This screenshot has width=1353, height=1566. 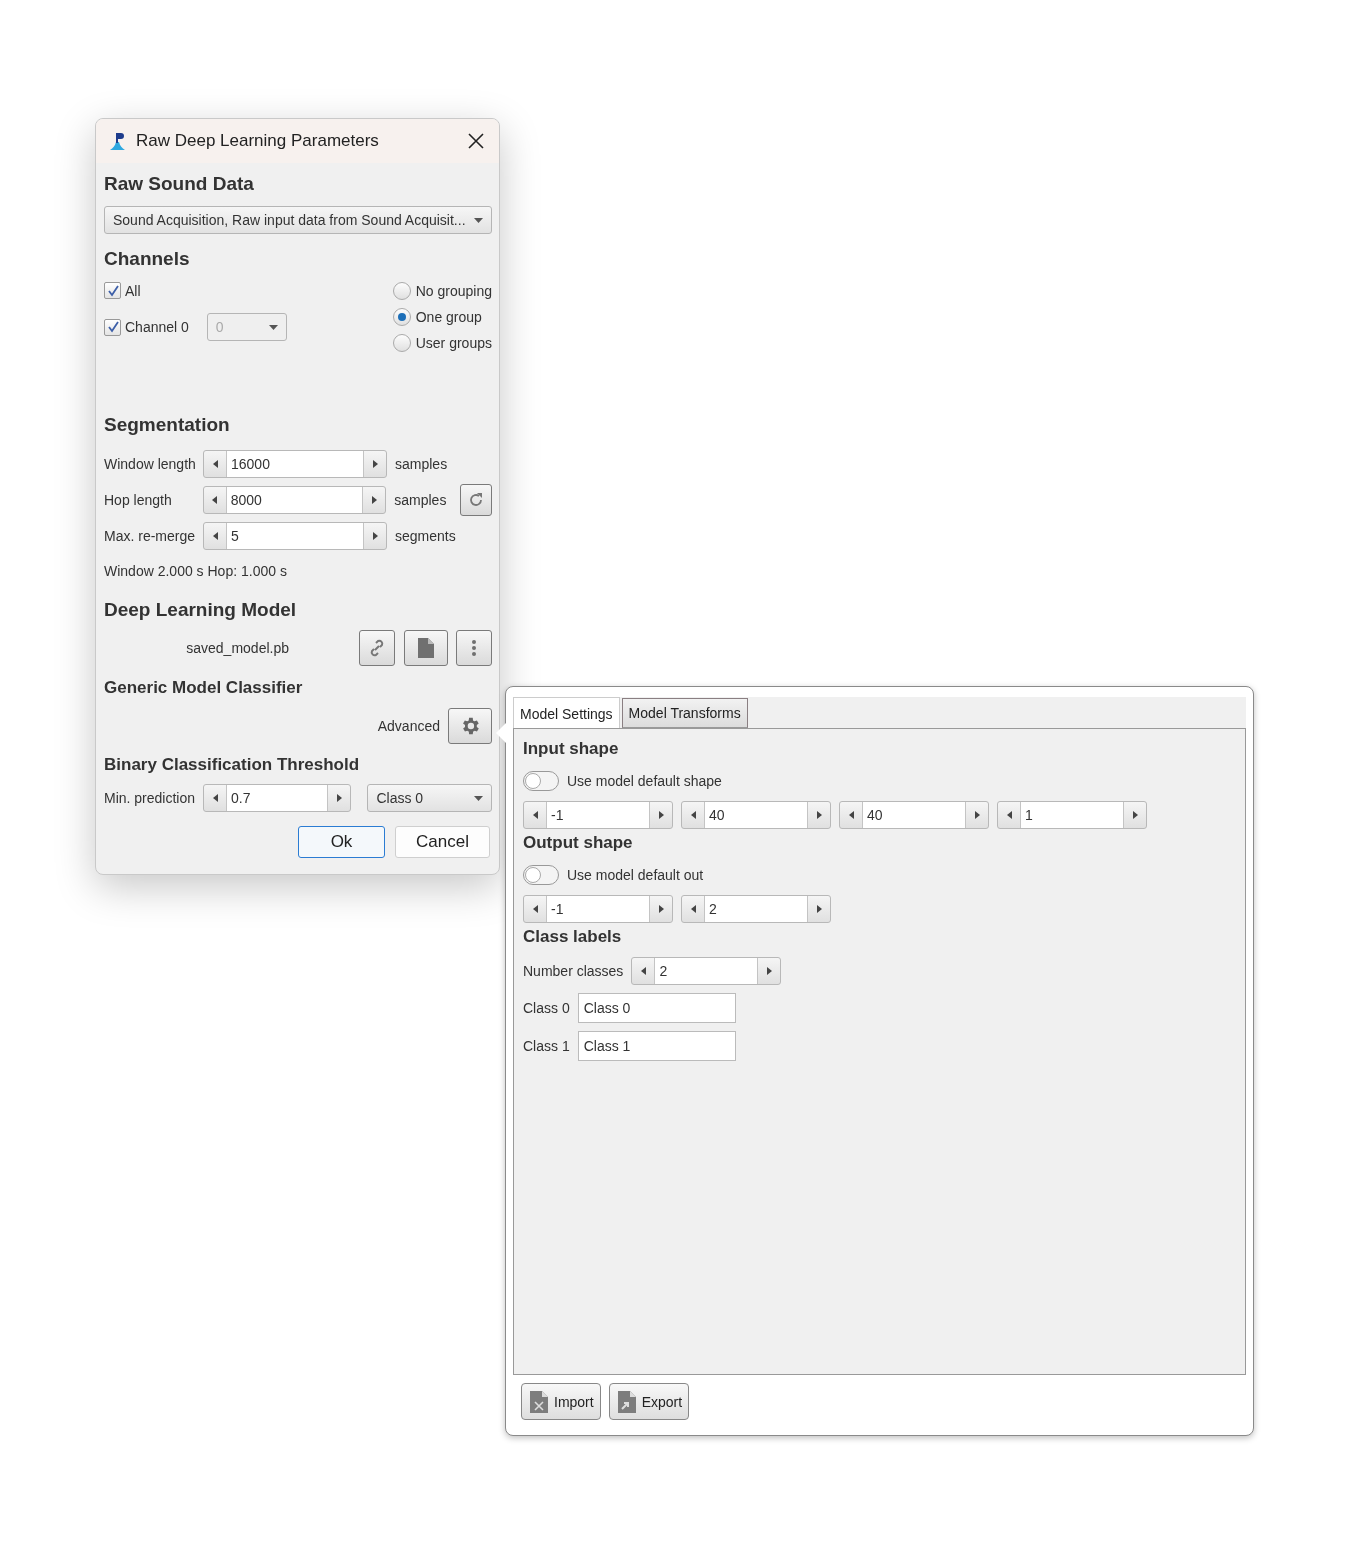 What do you see at coordinates (149, 798) in the screenshot?
I see `field-label: Min. prediction` at bounding box center [149, 798].